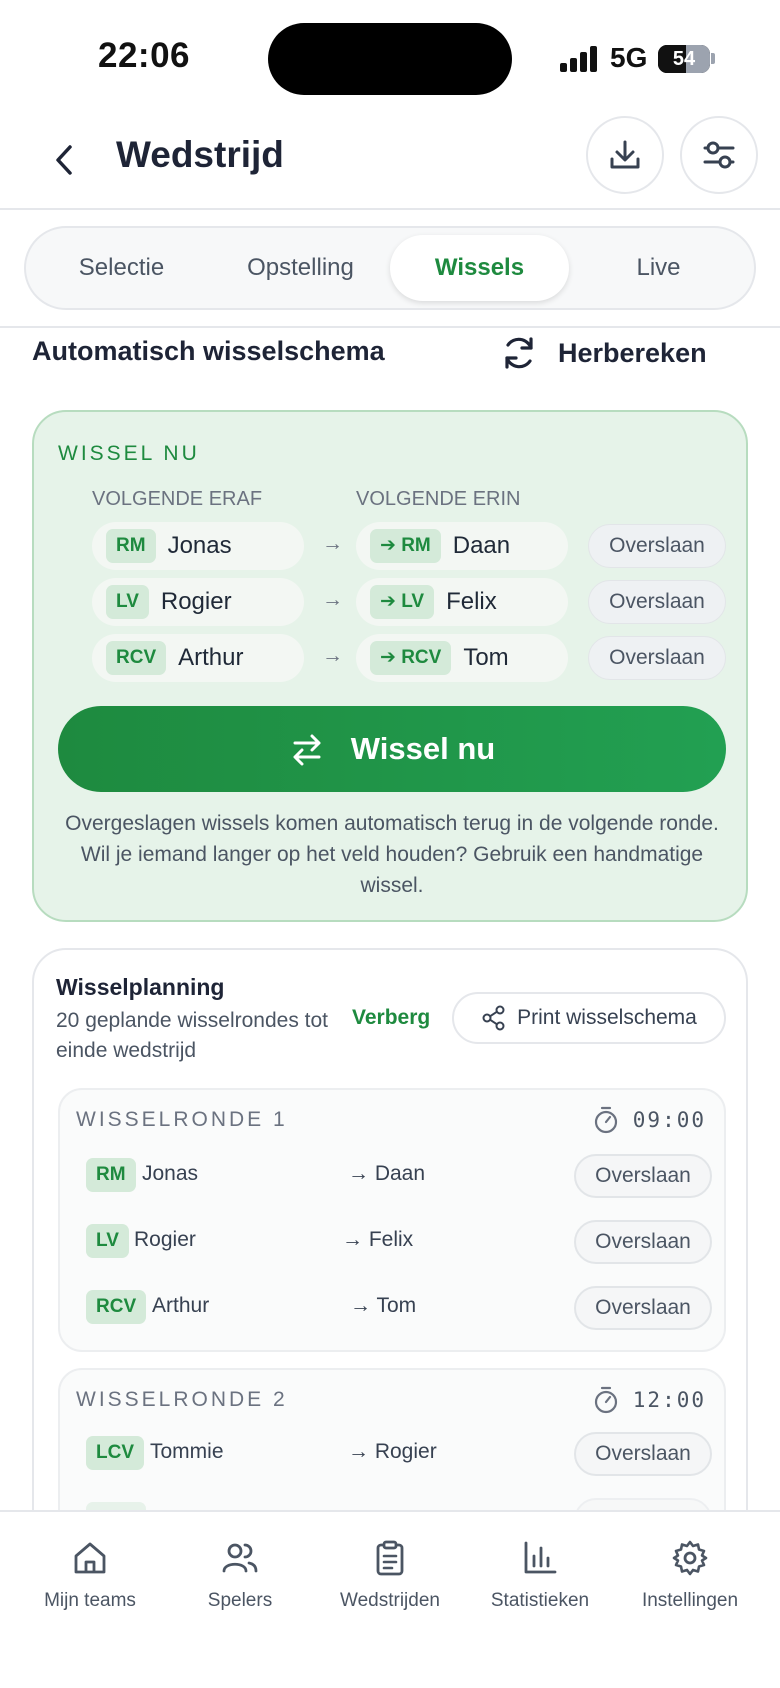 This screenshot has height=1688, width=780. I want to click on gear-icon, so click(690, 1558).